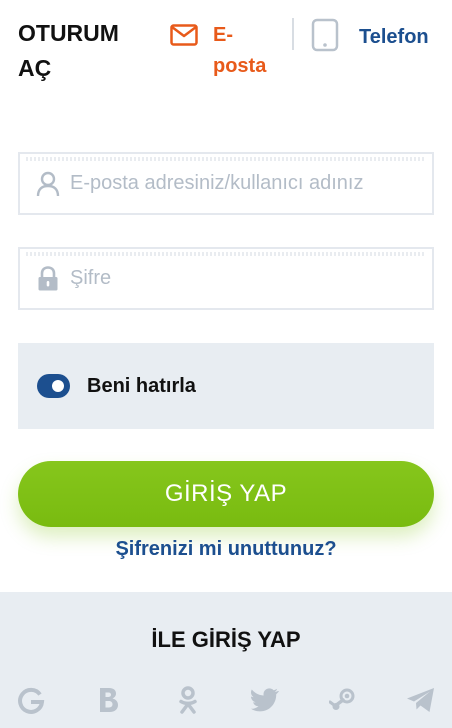 The width and height of the screenshot is (452, 728). What do you see at coordinates (58, 386) in the screenshot?
I see `toggle-knob` at bounding box center [58, 386].